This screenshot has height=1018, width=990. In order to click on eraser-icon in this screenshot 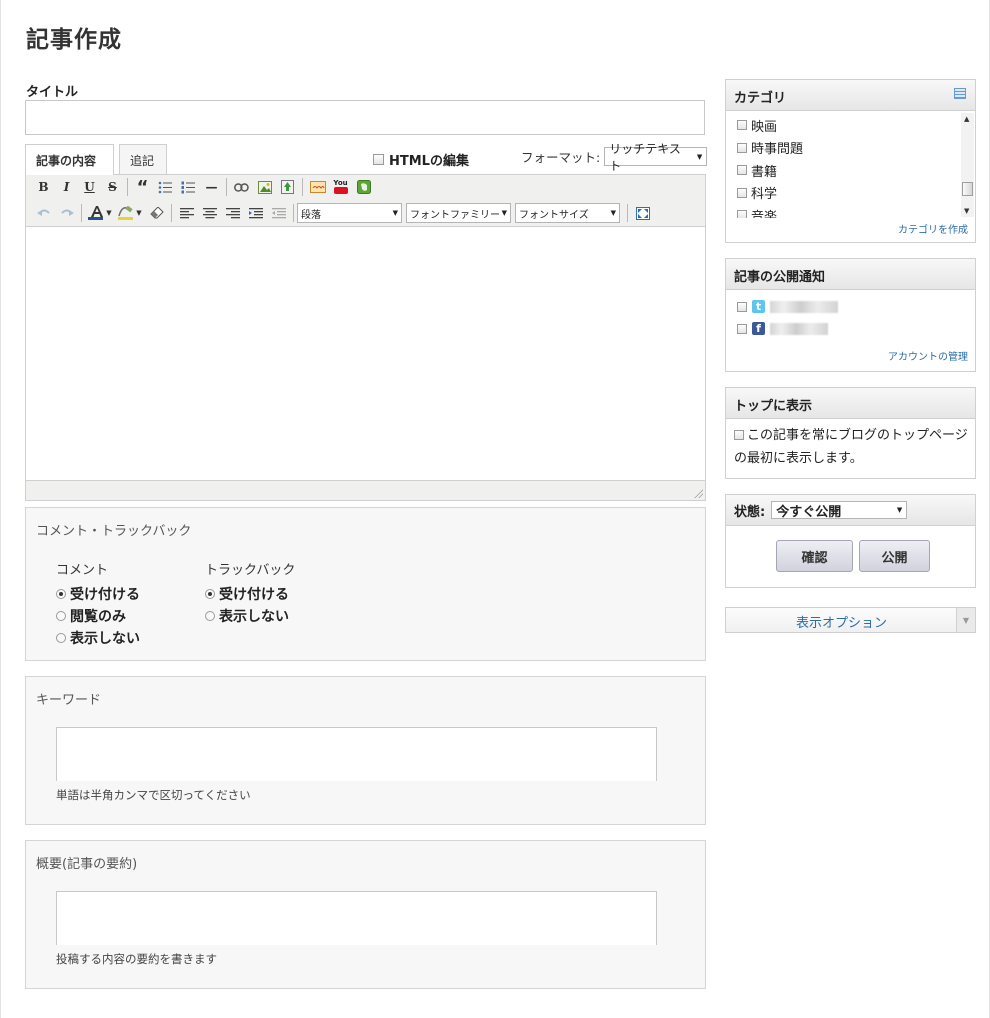, I will do `click(156, 213)`.